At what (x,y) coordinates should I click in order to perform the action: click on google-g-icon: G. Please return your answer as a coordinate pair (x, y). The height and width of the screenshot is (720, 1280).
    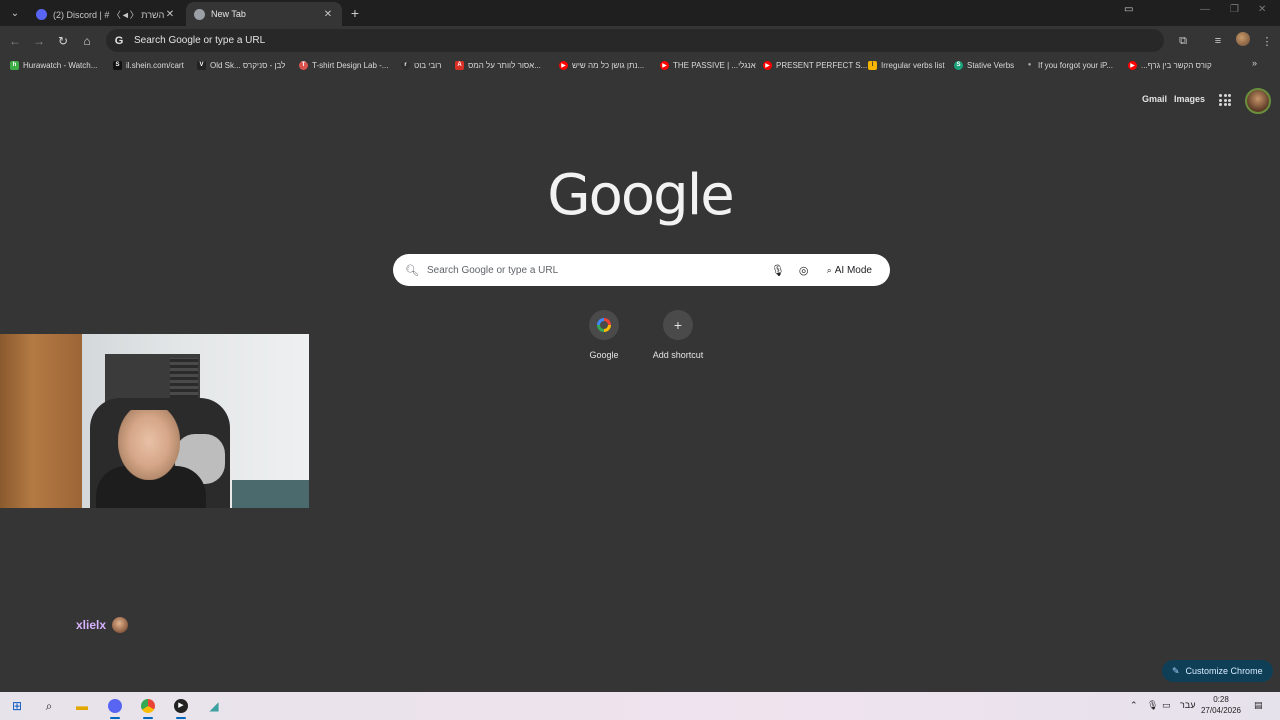
    Looking at the image, I should click on (119, 40).